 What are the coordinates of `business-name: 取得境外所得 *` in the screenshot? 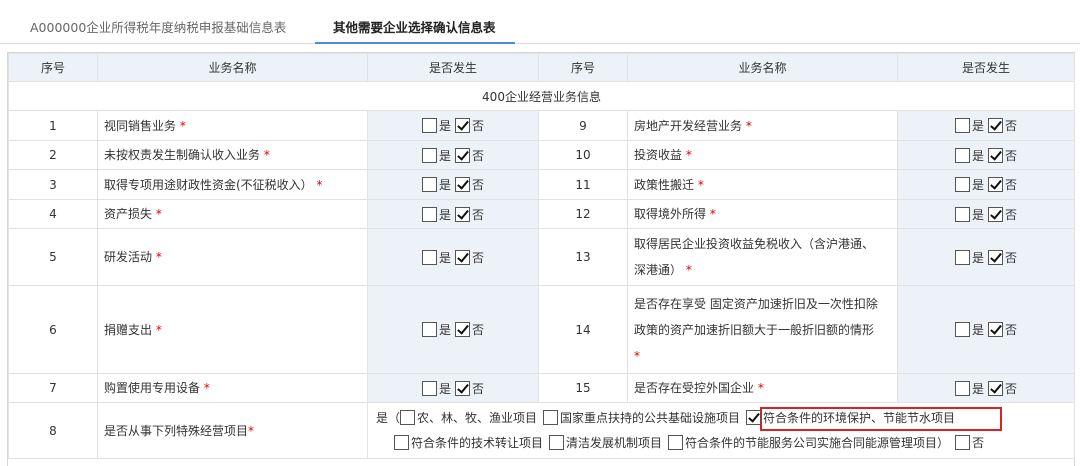 It's located at (762, 214).